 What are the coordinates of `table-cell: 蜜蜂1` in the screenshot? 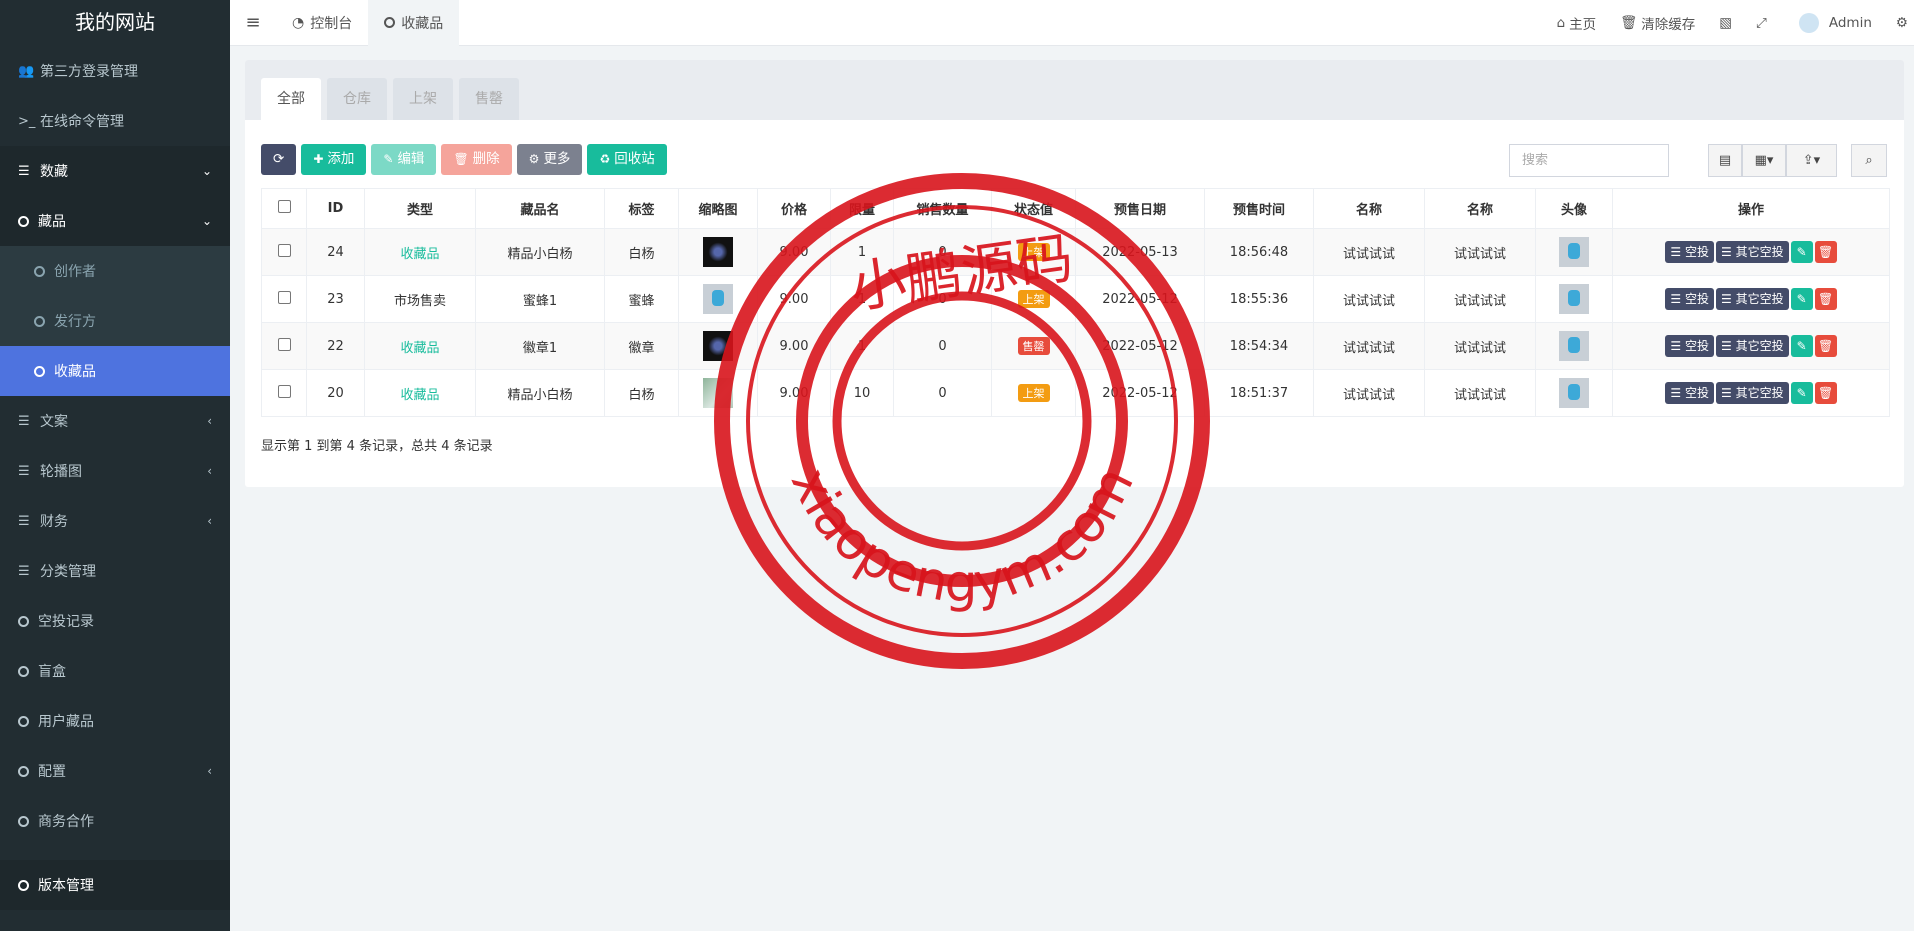 It's located at (540, 299).